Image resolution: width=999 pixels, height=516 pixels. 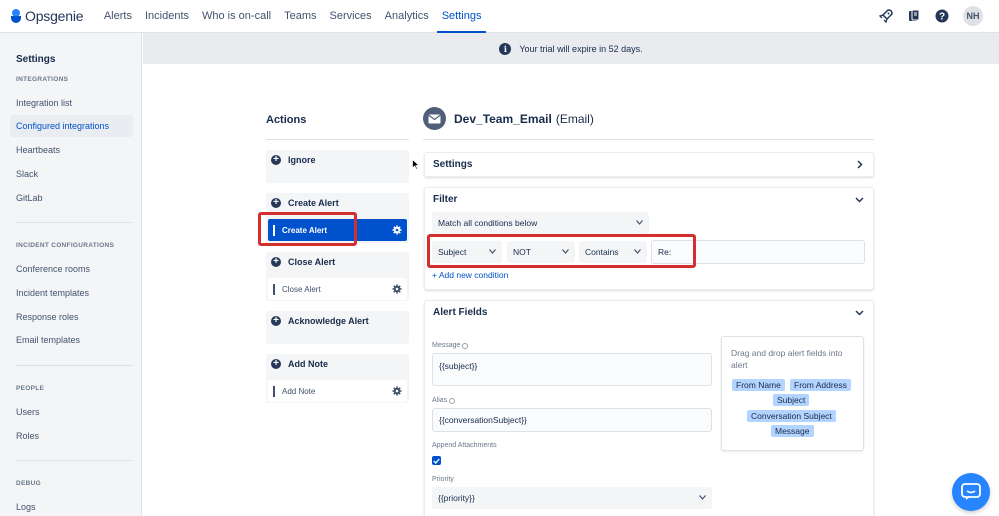 What do you see at coordinates (450, 345) in the screenshot?
I see `message-label: Message` at bounding box center [450, 345].